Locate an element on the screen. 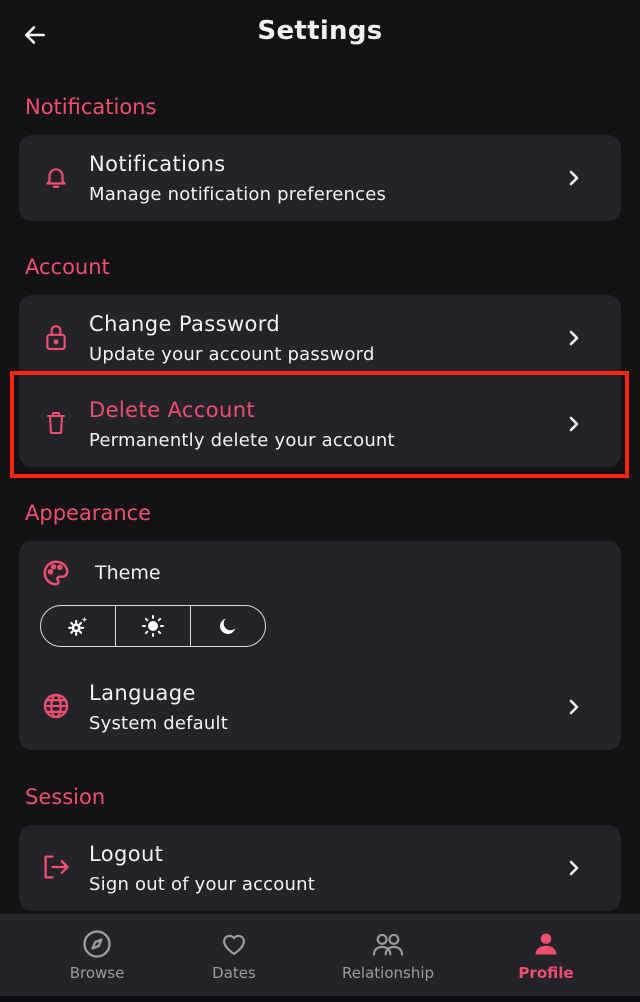 Image resolution: width=640 pixels, height=1002 pixels. nav-item-dates: Dates is located at coordinates (234, 956).